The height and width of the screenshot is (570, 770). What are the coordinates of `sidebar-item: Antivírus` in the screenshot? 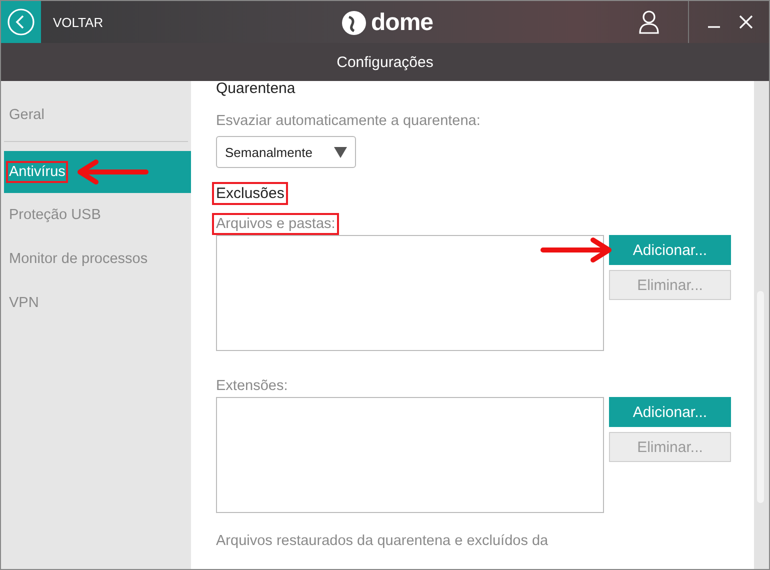 It's located at (97, 172).